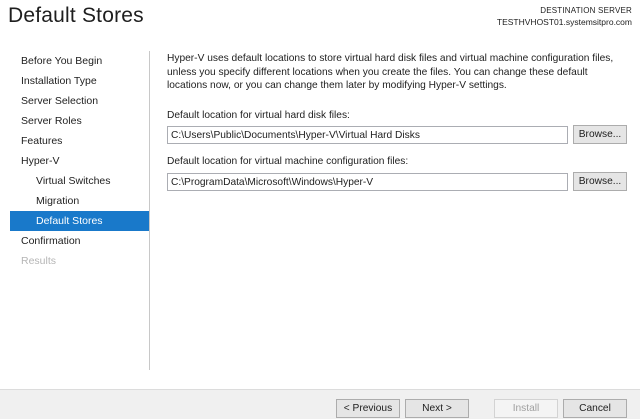 Image resolution: width=640 pixels, height=419 pixels. I want to click on nav-item-results: Results, so click(39, 261).